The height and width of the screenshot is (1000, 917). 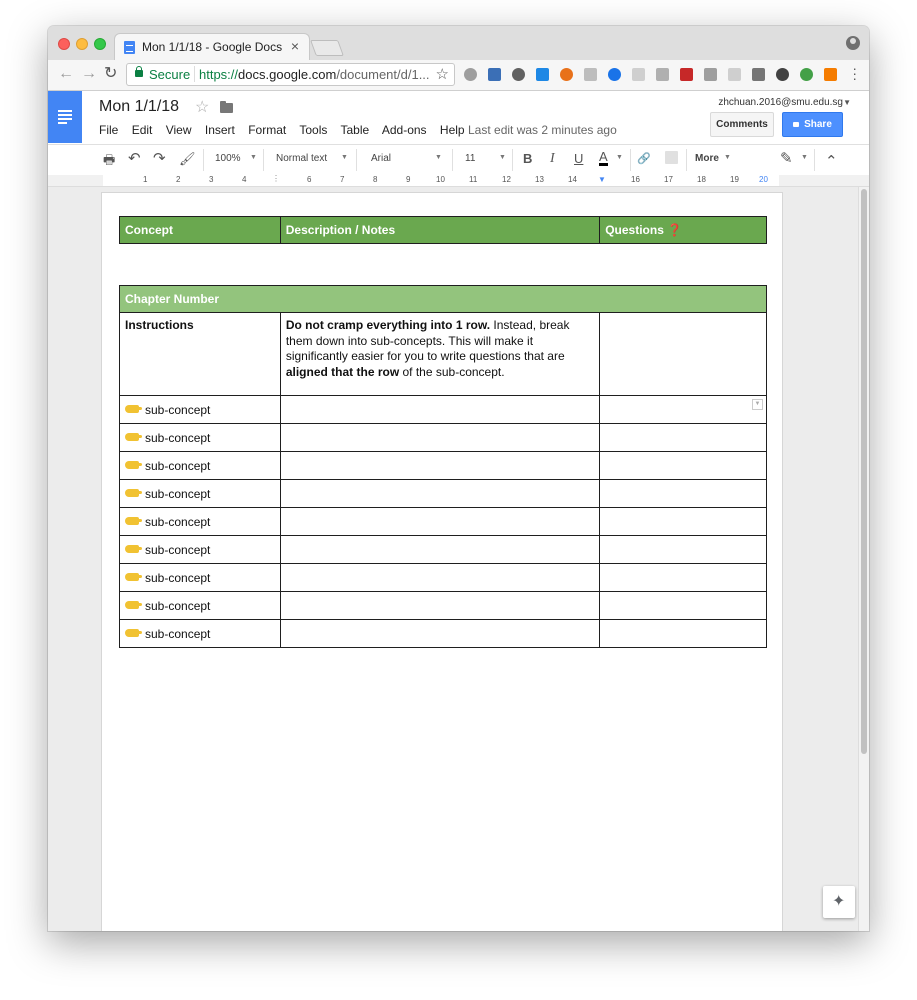 I want to click on extension-green-icon, so click(x=806, y=74).